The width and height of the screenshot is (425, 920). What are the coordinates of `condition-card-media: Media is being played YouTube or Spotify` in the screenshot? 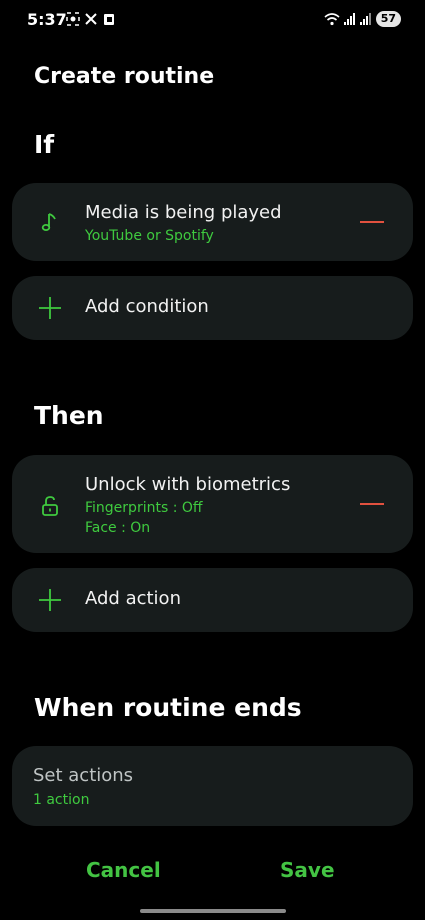 It's located at (212, 222).